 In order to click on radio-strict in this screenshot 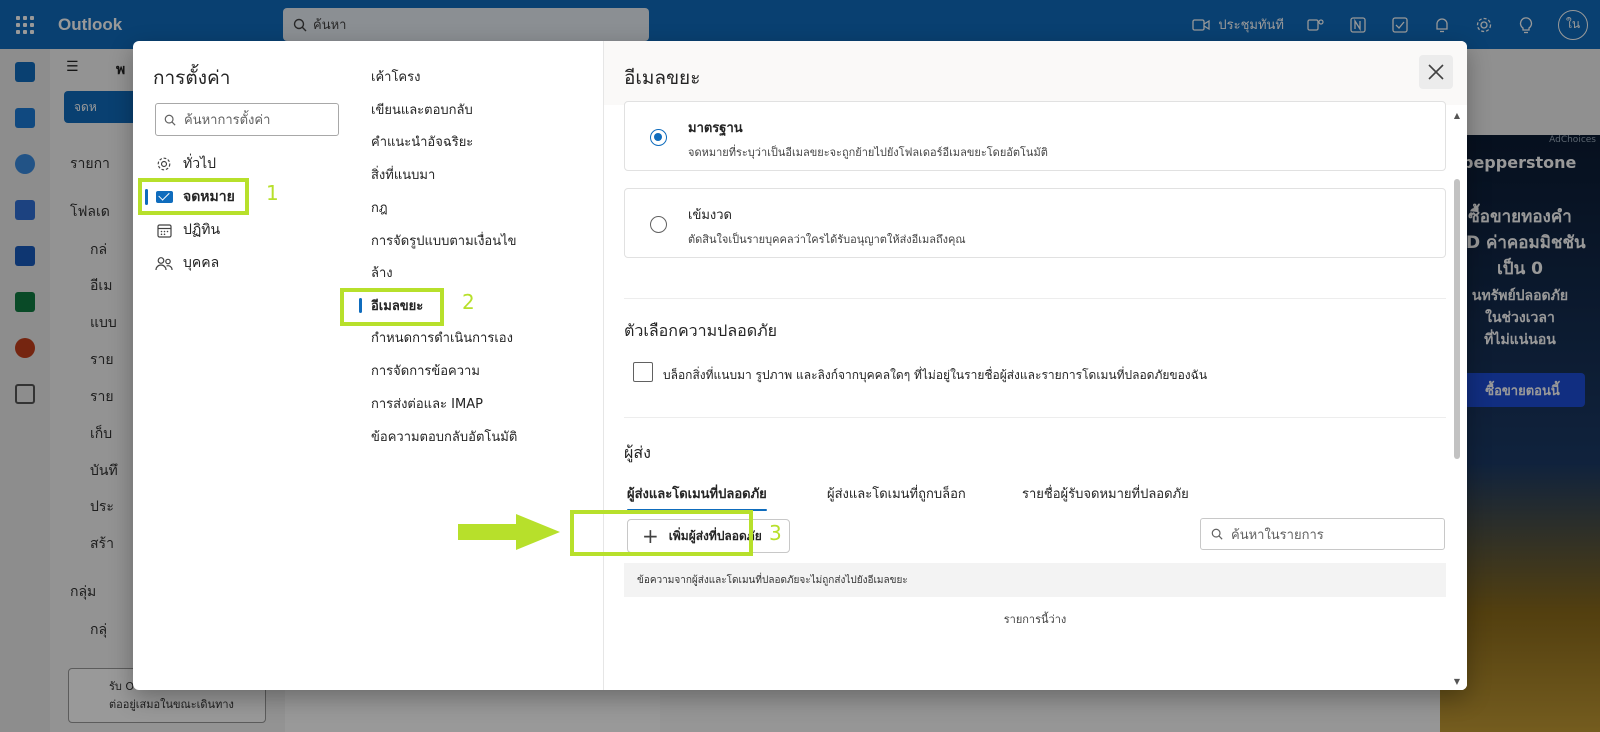, I will do `click(658, 224)`.